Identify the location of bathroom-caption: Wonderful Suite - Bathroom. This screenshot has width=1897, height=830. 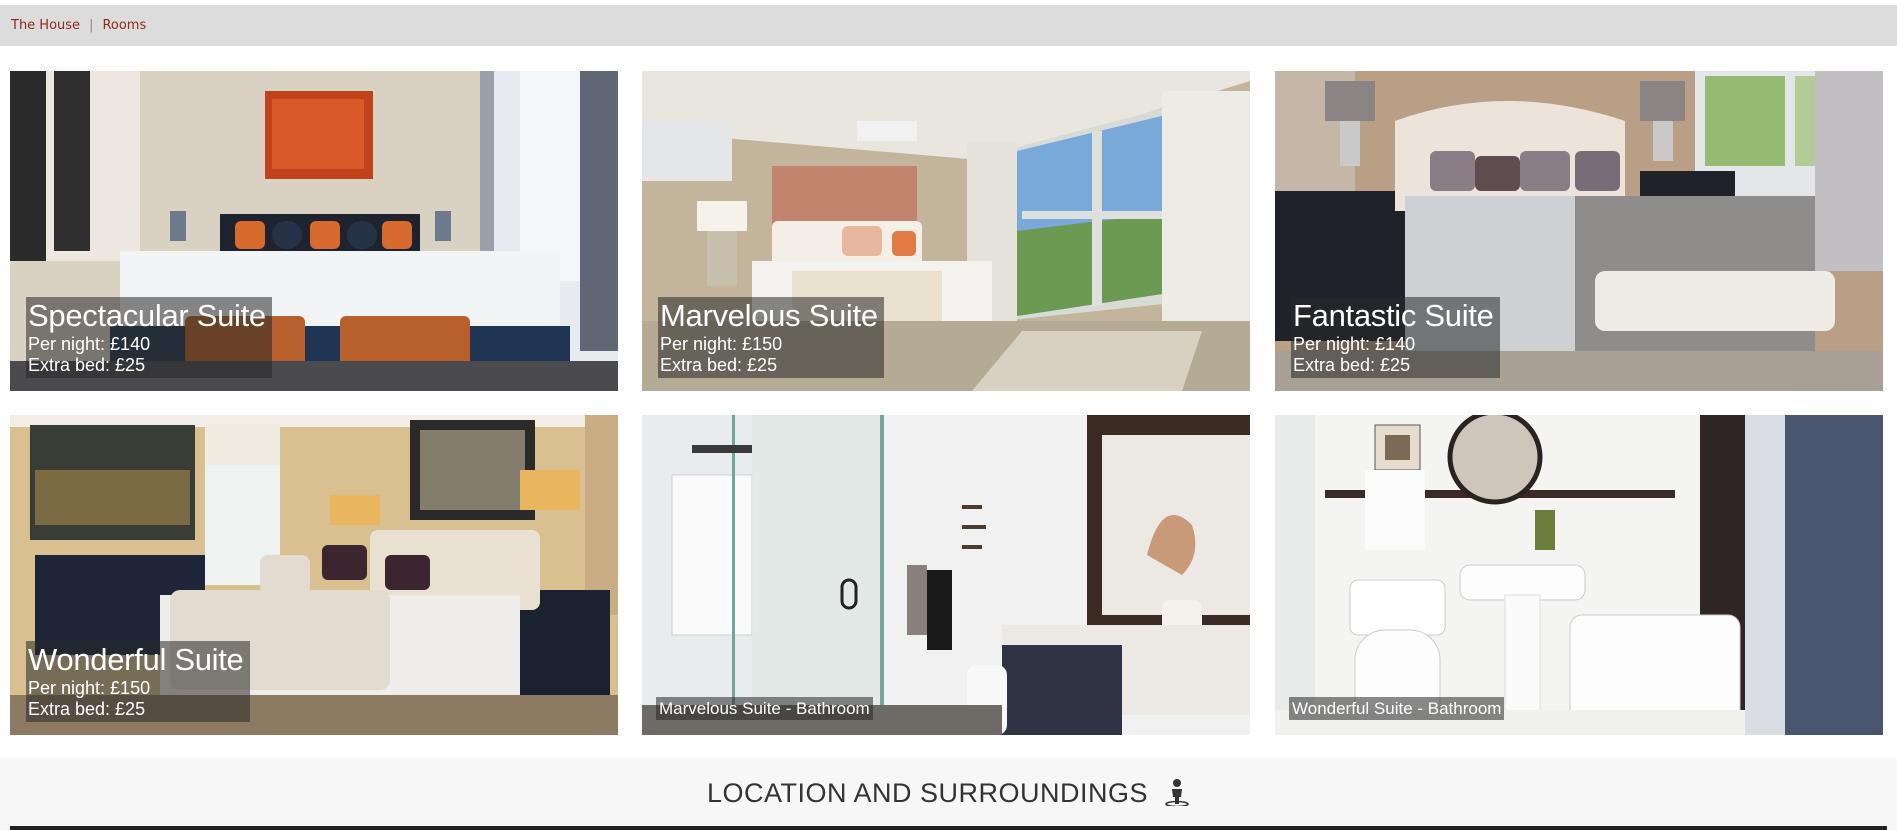
(1397, 708).